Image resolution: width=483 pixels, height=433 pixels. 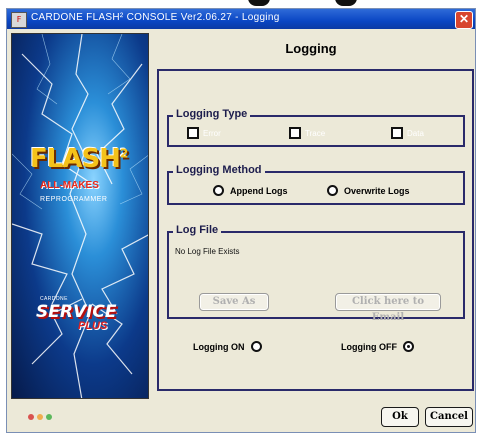 What do you see at coordinates (212, 133) in the screenshot?
I see `checkbox-label: Error` at bounding box center [212, 133].